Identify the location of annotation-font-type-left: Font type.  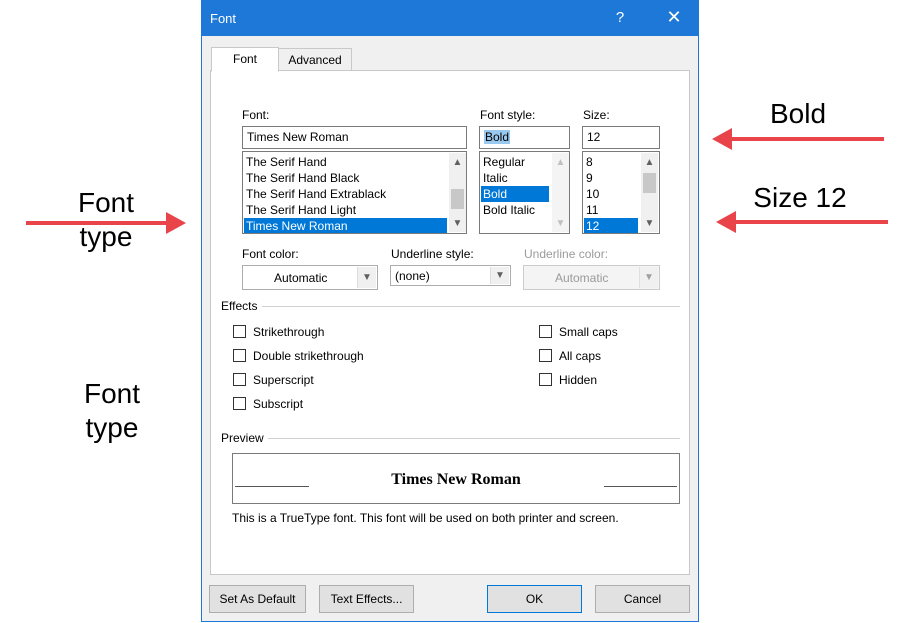
(106, 220).